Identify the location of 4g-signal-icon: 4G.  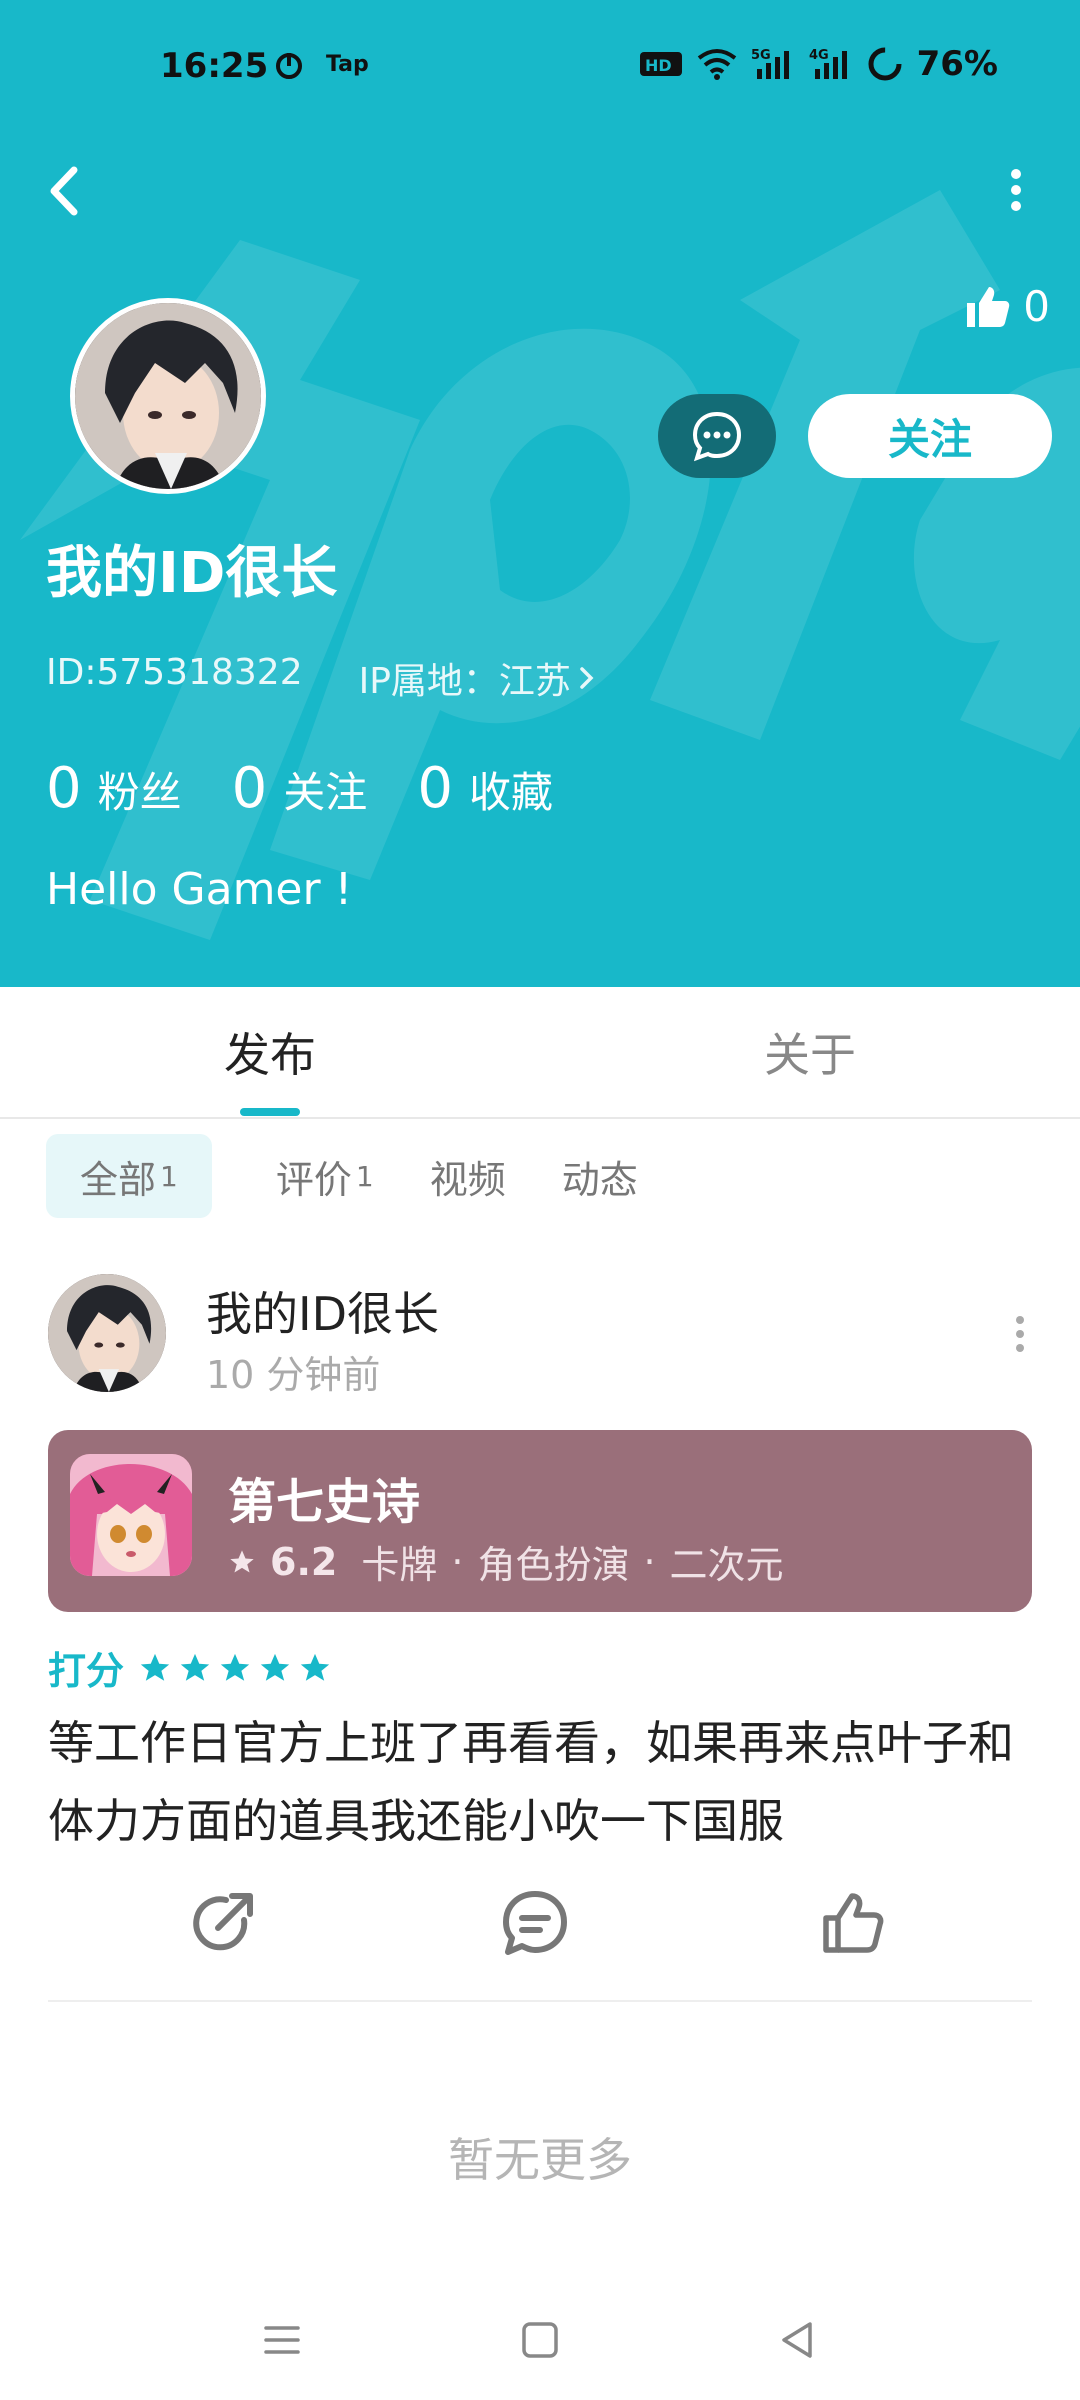
(828, 63).